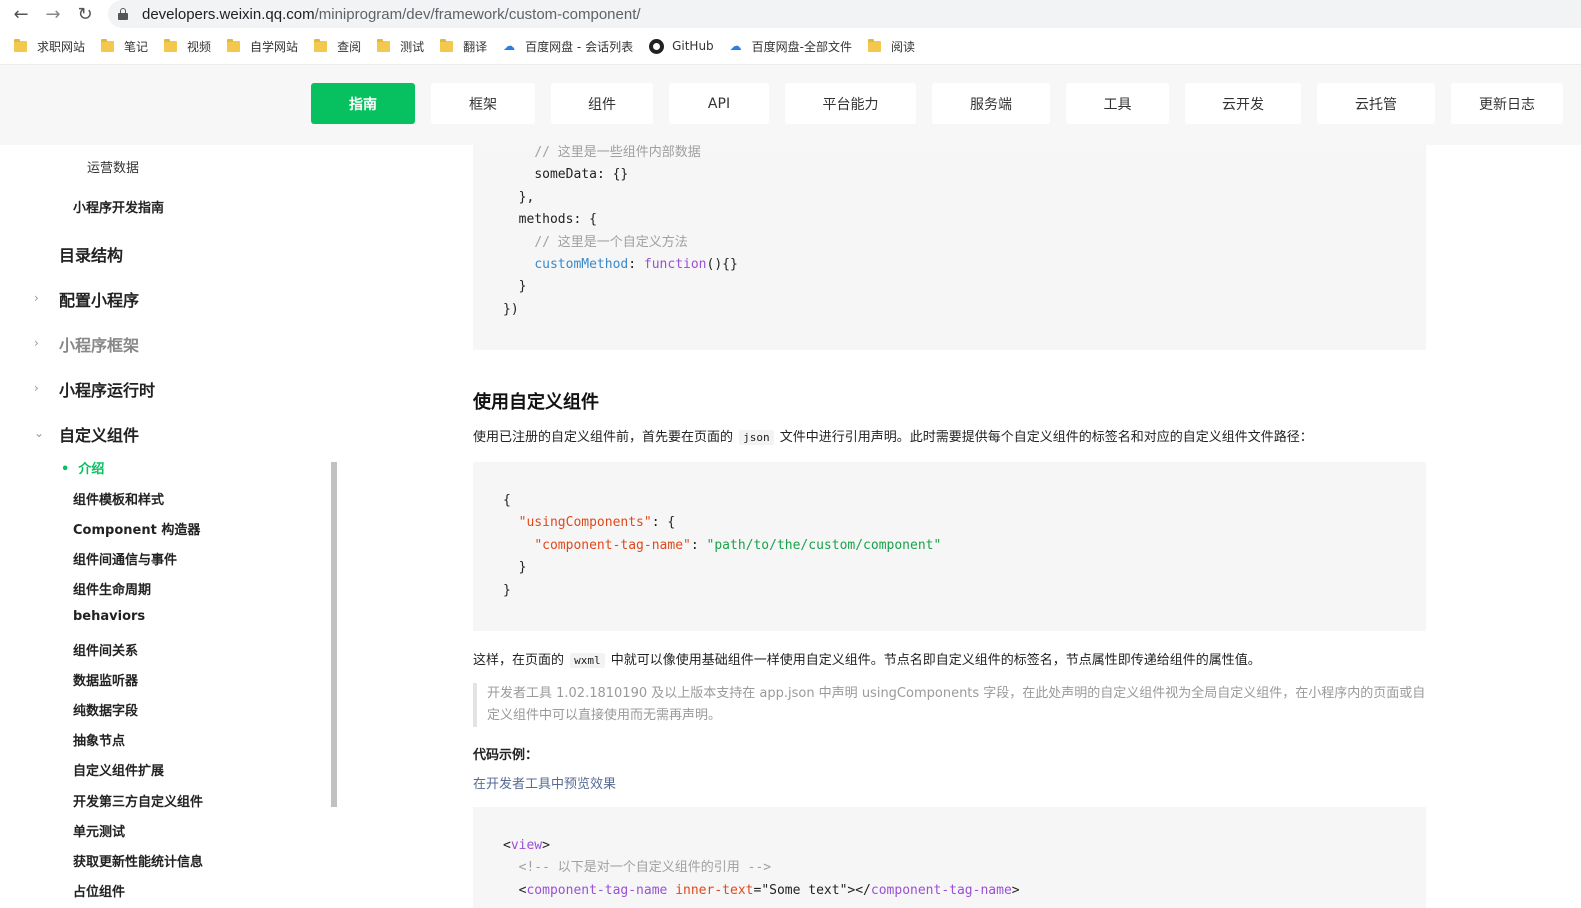 Image resolution: width=1581 pixels, height=908 pixels. What do you see at coordinates (199, 46) in the screenshot?
I see `bookmark-label: 视频` at bounding box center [199, 46].